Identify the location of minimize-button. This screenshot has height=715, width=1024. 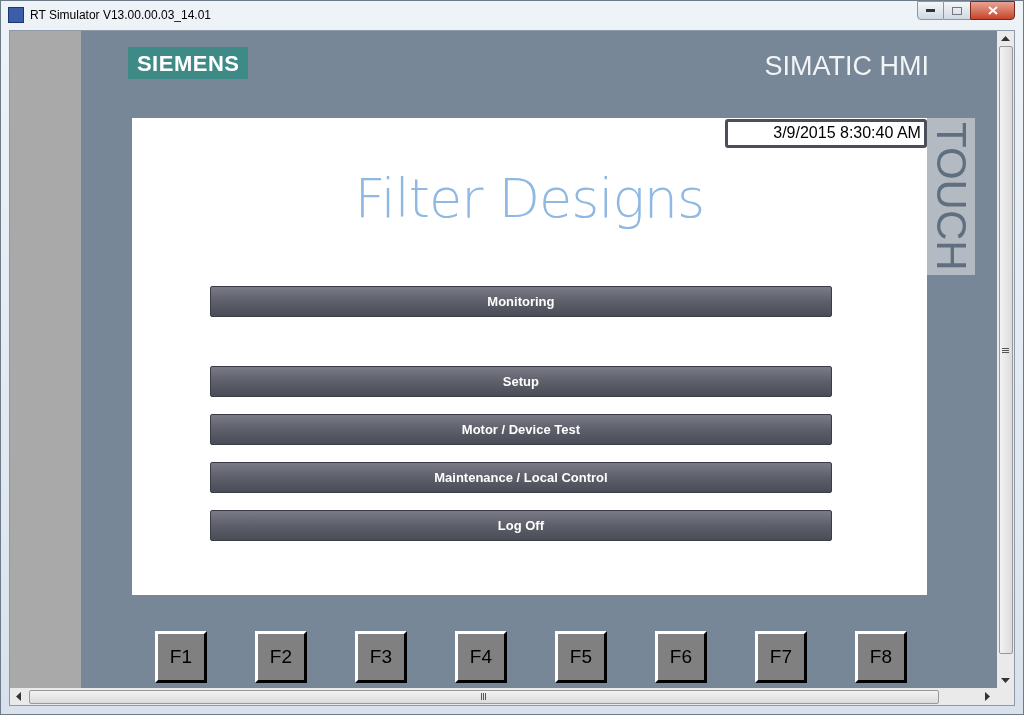
(930, 10).